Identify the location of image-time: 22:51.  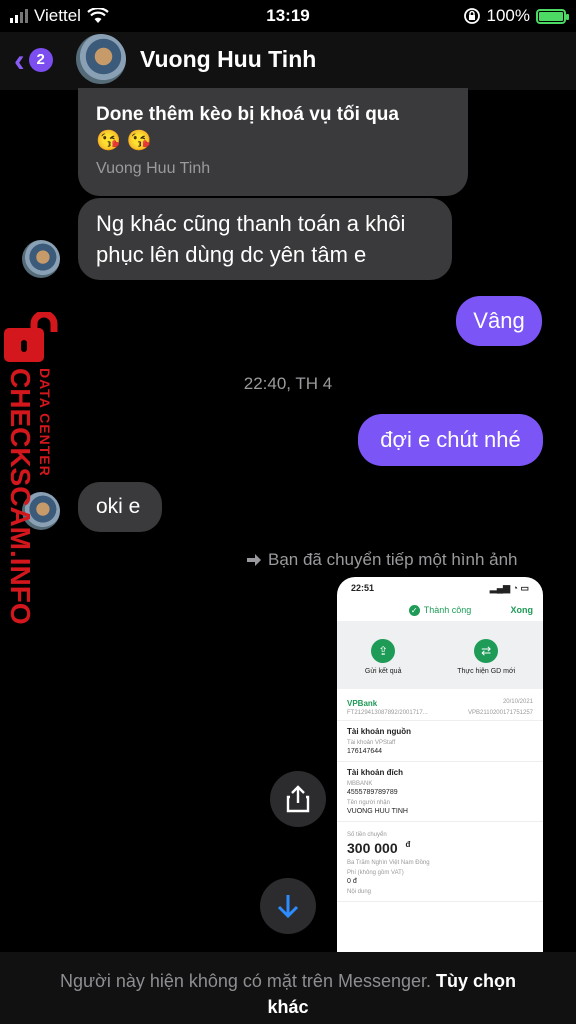
(363, 588).